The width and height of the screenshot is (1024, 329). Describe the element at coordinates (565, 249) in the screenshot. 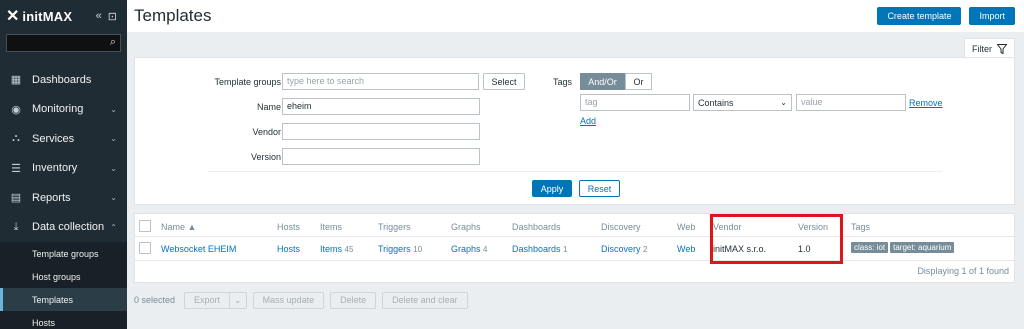

I see `dashboards-count: 1` at that location.